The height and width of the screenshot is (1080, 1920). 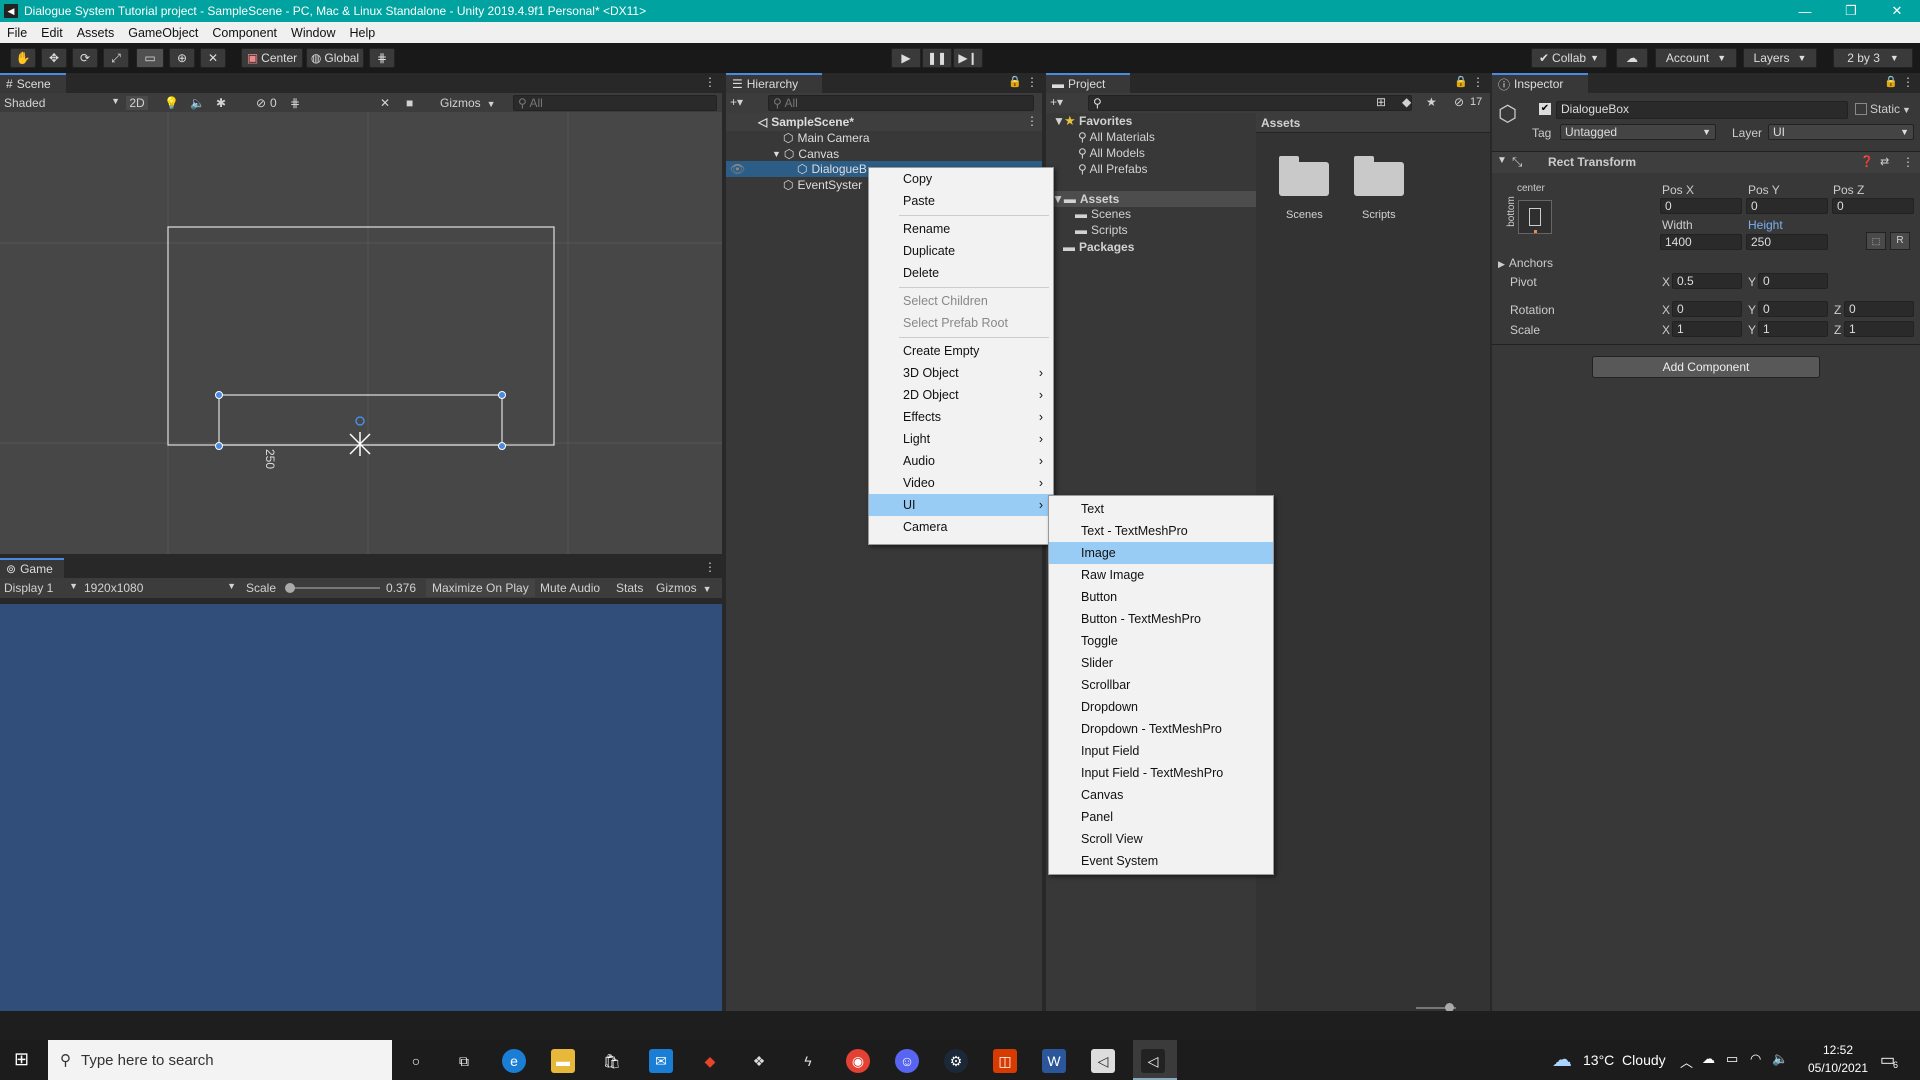 What do you see at coordinates (244, 33) in the screenshot?
I see `menu-component: Component` at bounding box center [244, 33].